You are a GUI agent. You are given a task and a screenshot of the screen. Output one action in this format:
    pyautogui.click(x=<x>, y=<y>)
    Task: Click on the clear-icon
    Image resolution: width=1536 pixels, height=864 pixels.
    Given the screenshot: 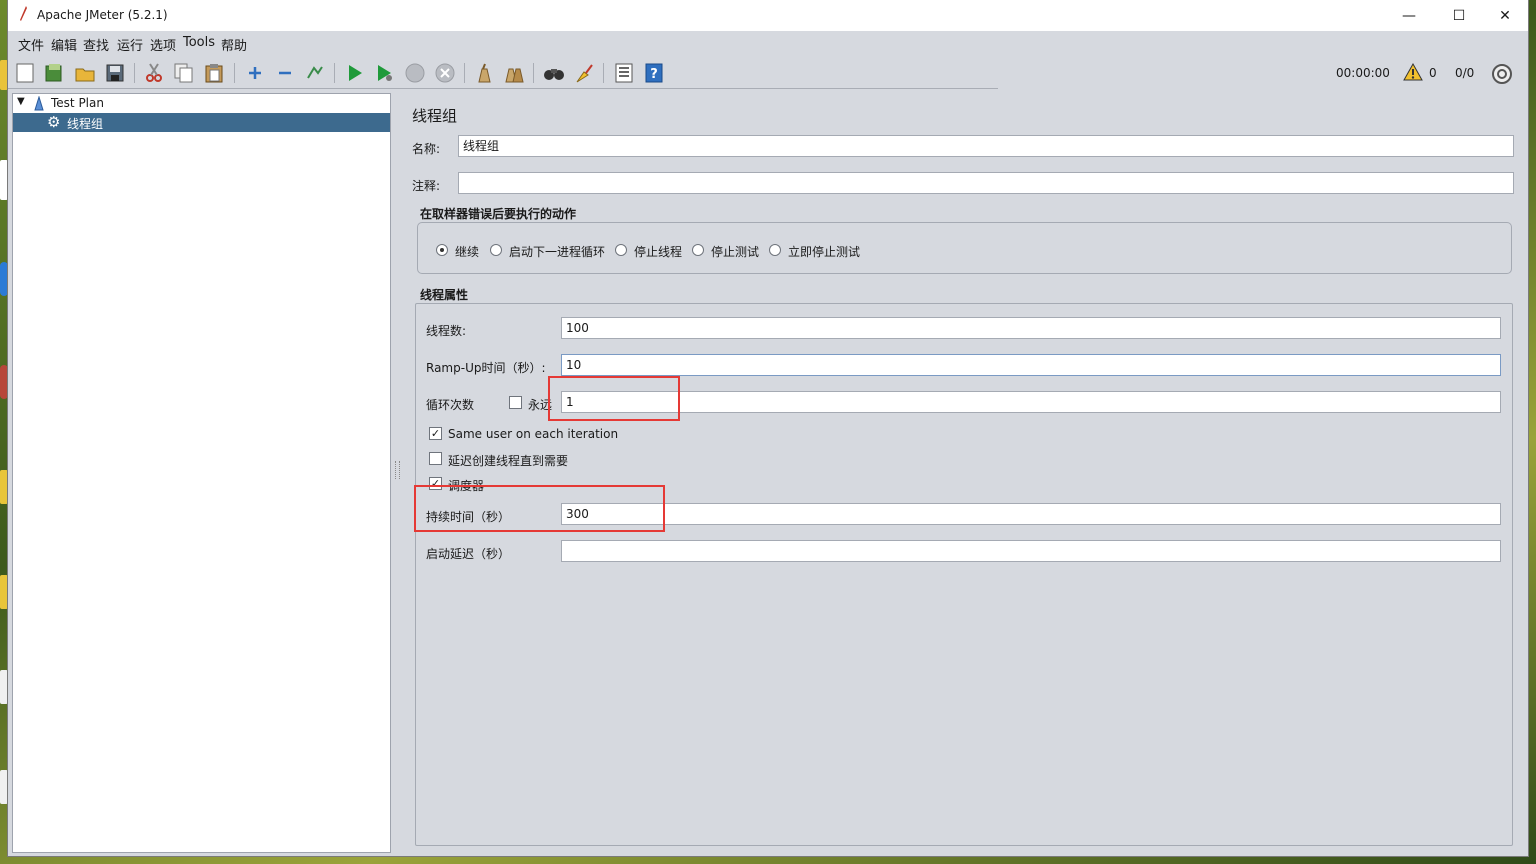 What is the action you would take?
    pyautogui.click(x=484, y=73)
    